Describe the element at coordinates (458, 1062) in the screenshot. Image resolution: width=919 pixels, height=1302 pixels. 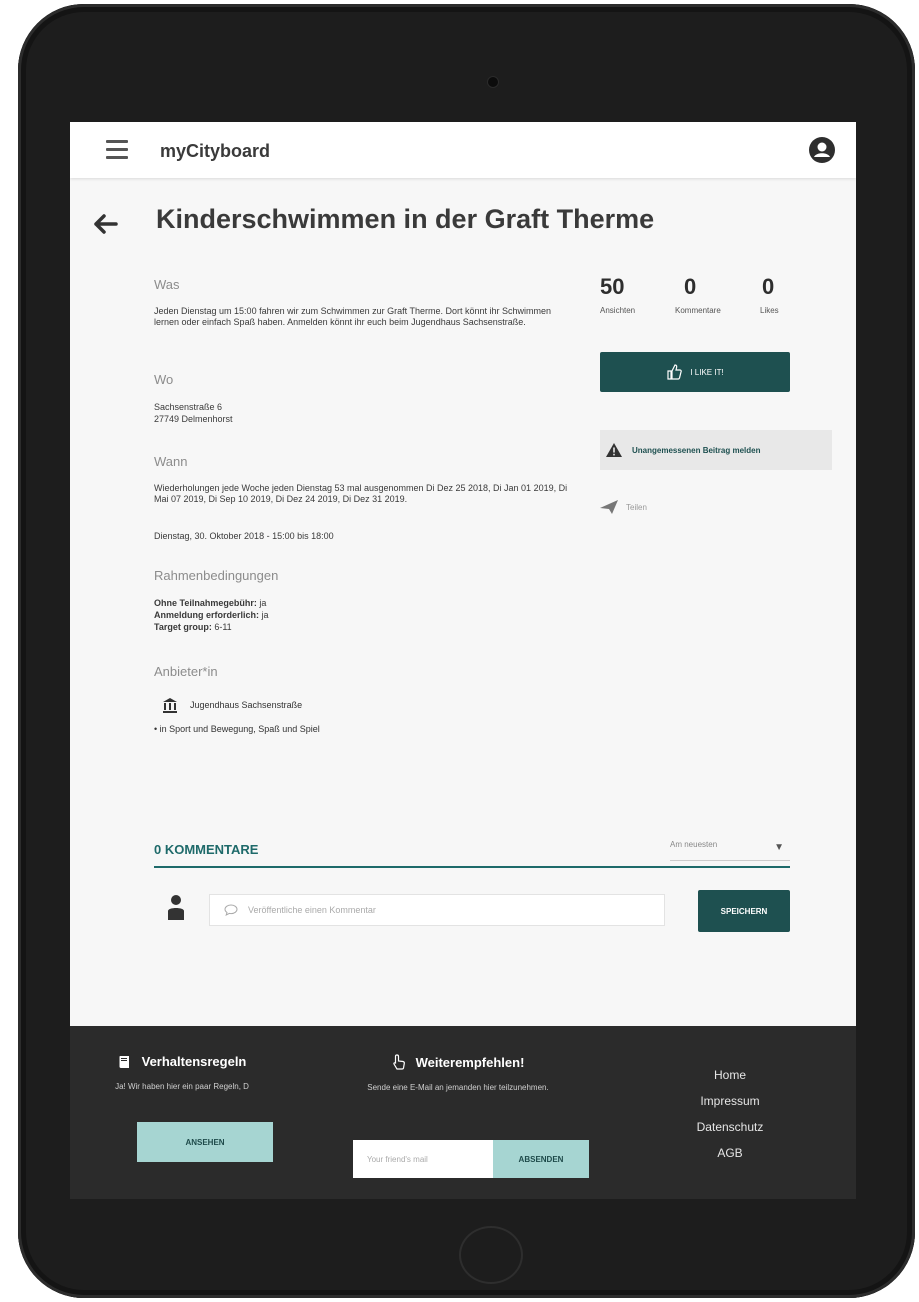
I see `recommend-heading: Weiterempfehlen!` at that location.